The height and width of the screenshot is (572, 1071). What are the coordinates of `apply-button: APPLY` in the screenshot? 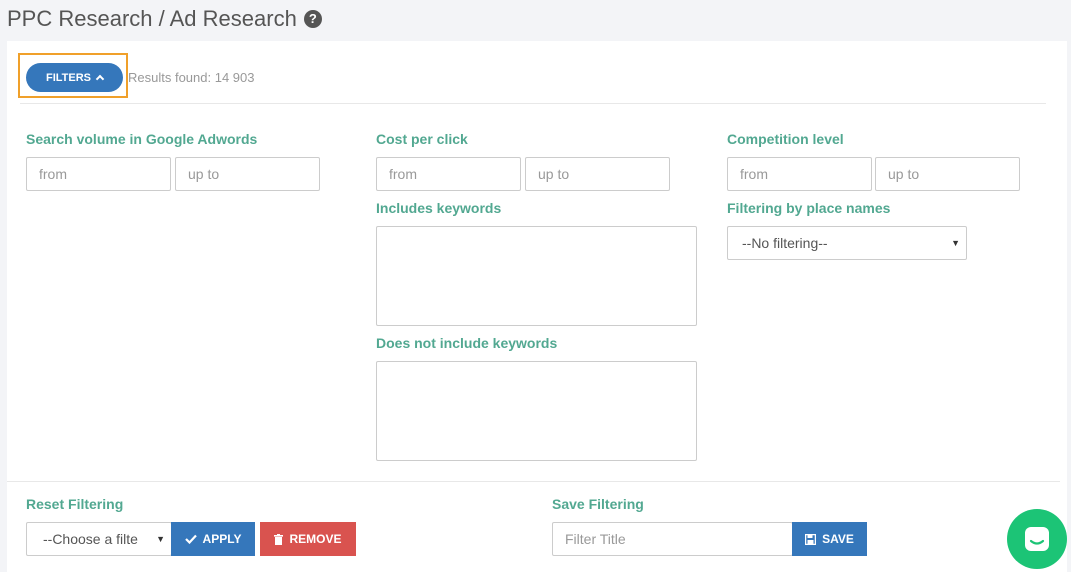 It's located at (213, 539).